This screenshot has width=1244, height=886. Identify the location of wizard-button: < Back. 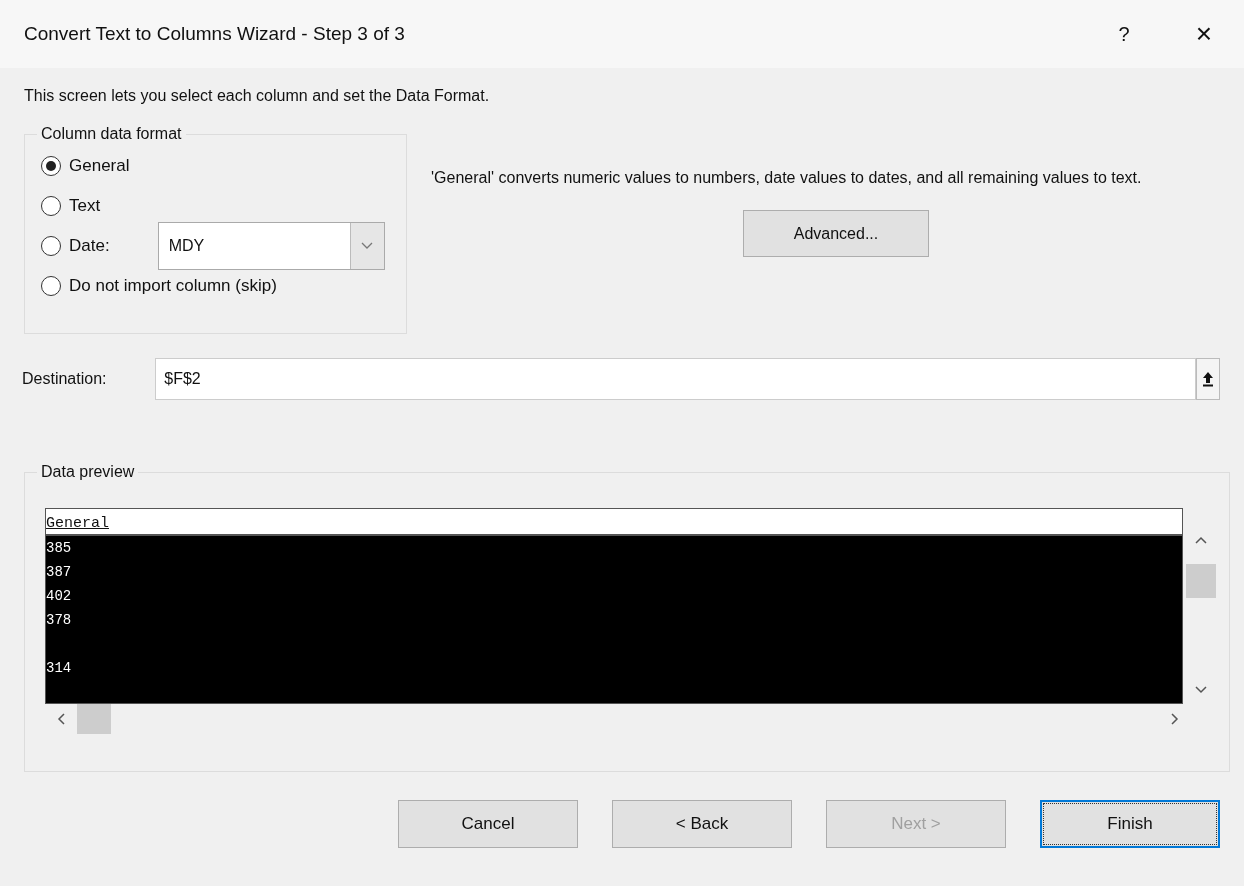
(702, 824).